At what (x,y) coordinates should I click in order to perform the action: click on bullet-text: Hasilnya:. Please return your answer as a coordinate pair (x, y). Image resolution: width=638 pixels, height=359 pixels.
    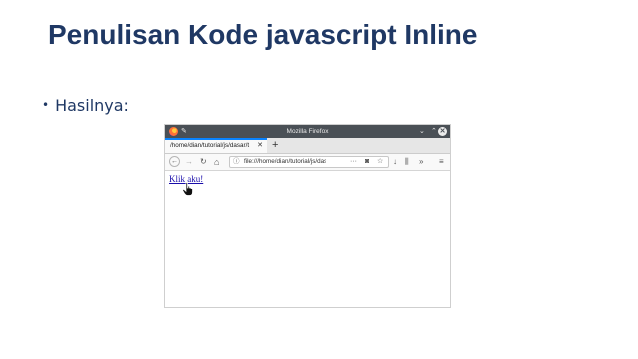
    Looking at the image, I should click on (92, 105).